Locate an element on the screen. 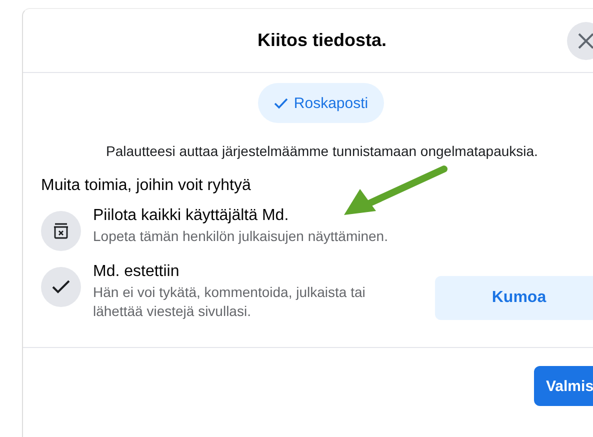 This screenshot has width=593, height=437. done-button: Valmis is located at coordinates (563, 386).